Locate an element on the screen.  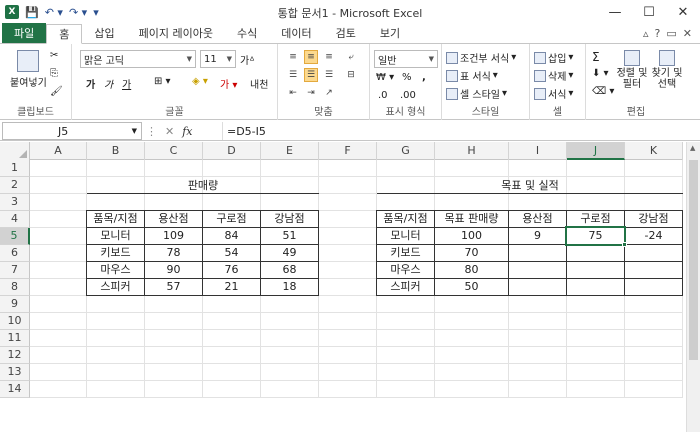
autosum-button: Σ is located at coordinates (596, 57).